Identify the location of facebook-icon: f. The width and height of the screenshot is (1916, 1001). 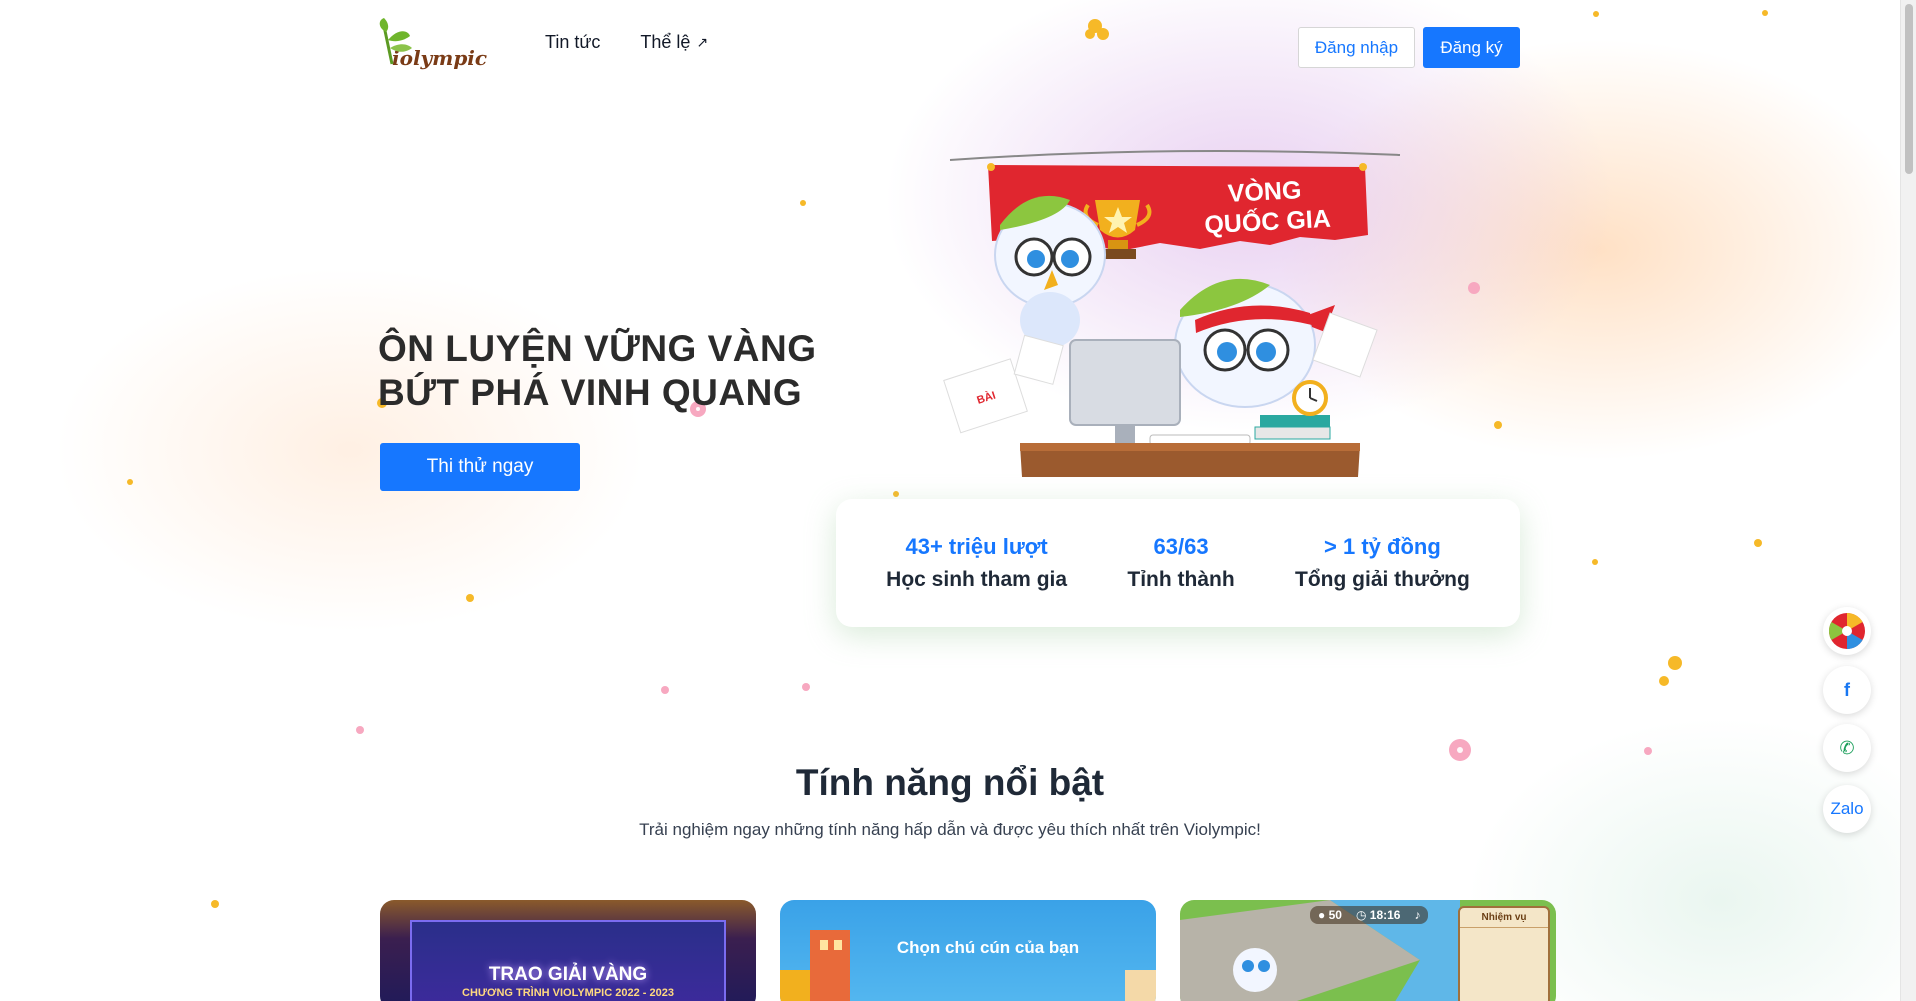
(1847, 689).